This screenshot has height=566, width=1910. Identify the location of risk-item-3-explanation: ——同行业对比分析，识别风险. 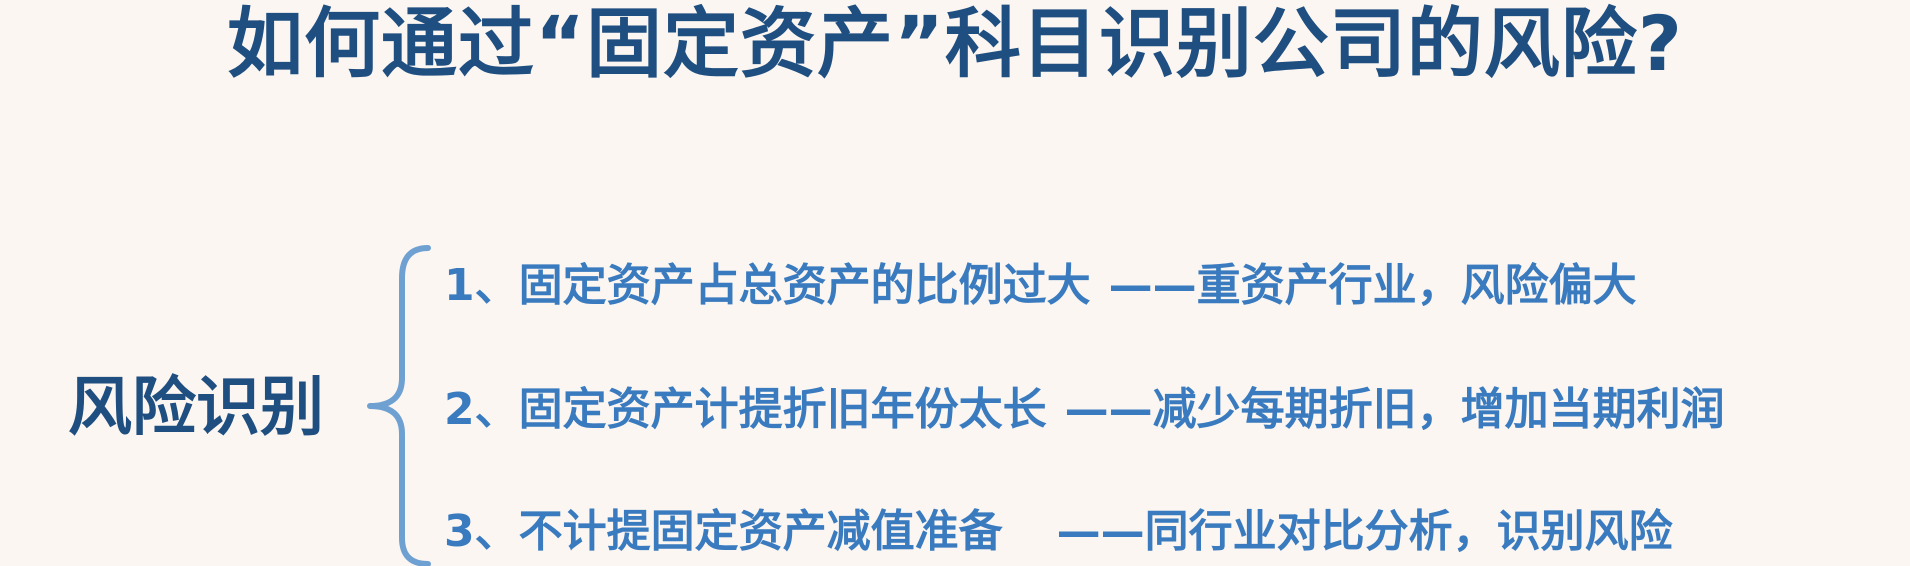
(1364, 531).